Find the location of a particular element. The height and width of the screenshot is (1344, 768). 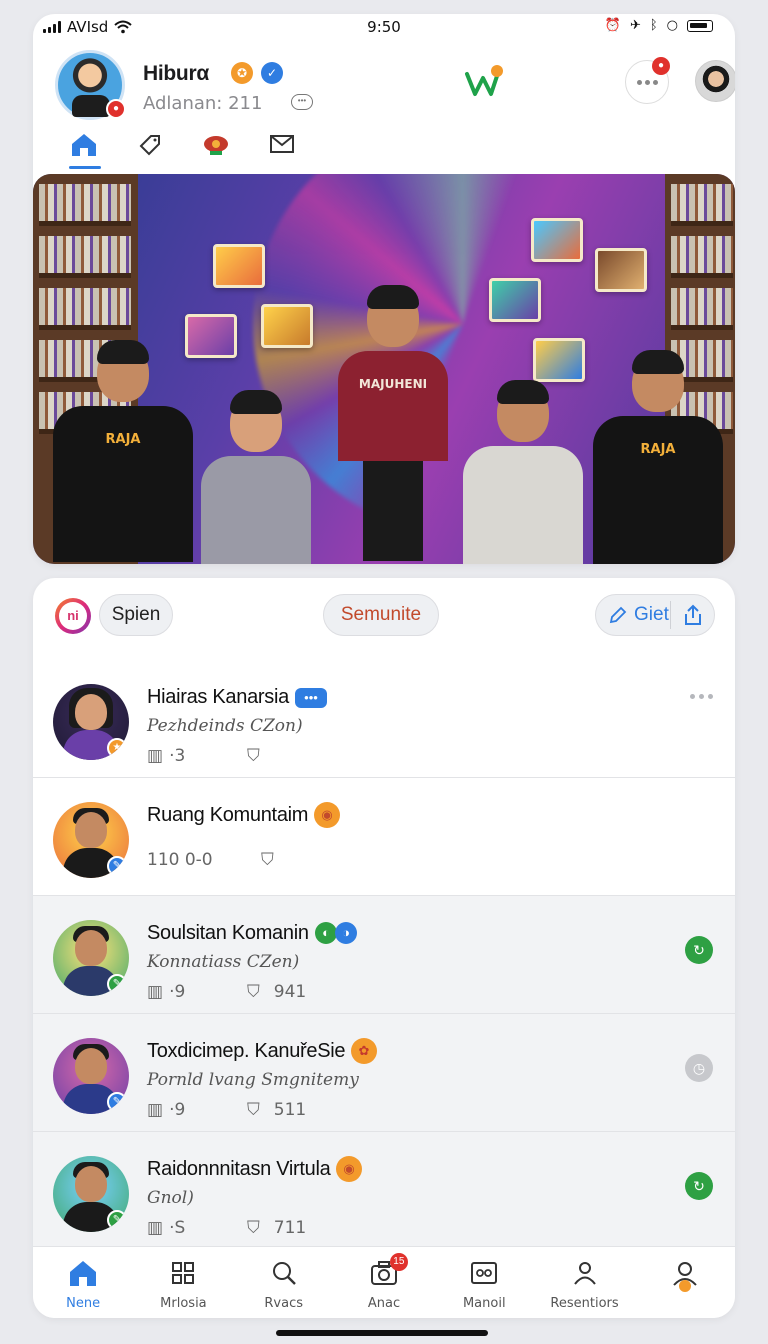

tab-trending is located at coordinates (216, 150).